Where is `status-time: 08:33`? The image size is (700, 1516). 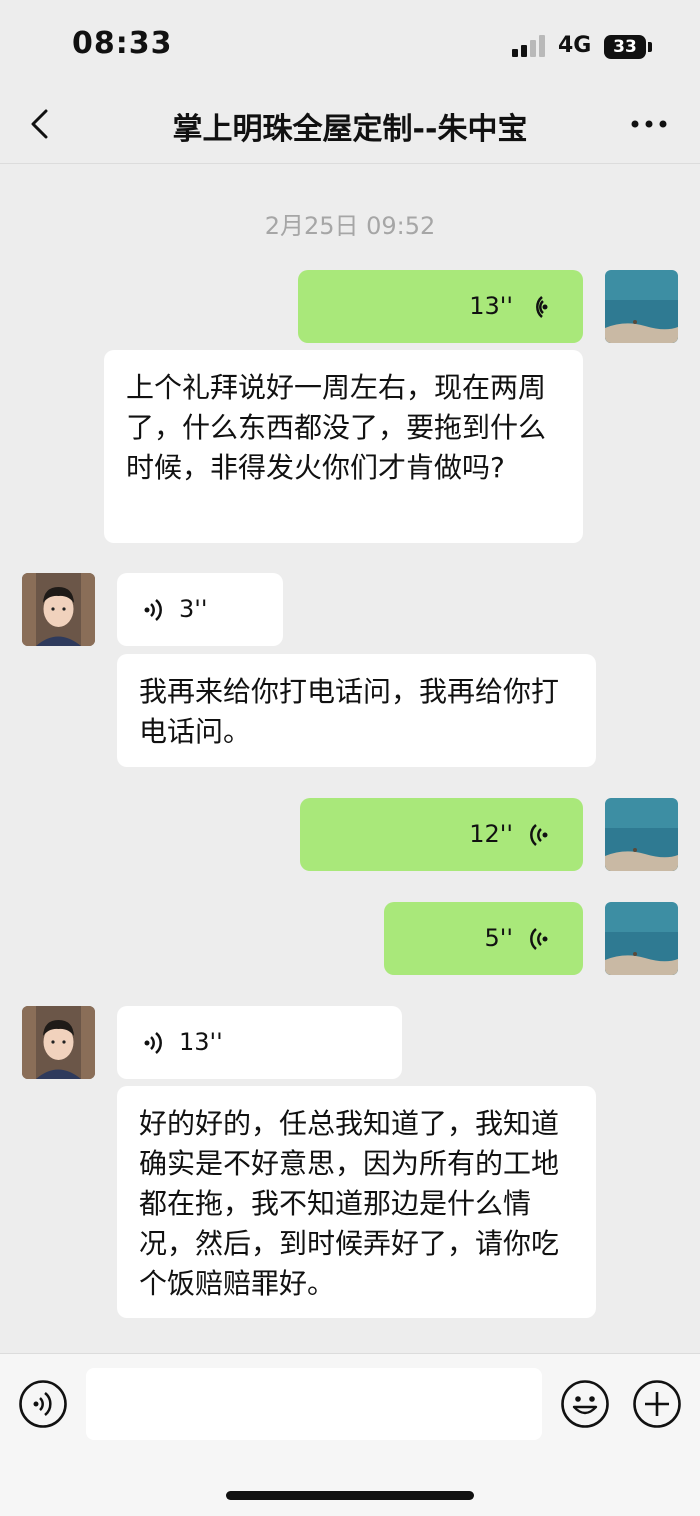
status-time: 08:33 is located at coordinates (122, 43).